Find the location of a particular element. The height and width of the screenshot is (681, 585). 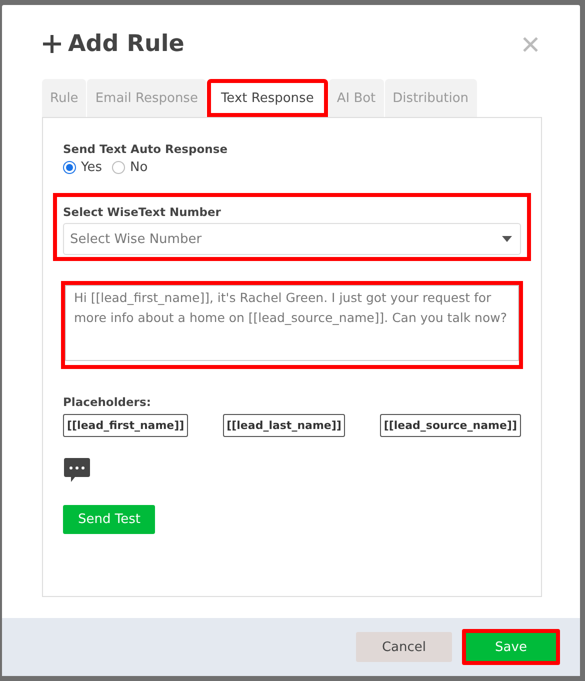

plus-icon is located at coordinates (52, 44).